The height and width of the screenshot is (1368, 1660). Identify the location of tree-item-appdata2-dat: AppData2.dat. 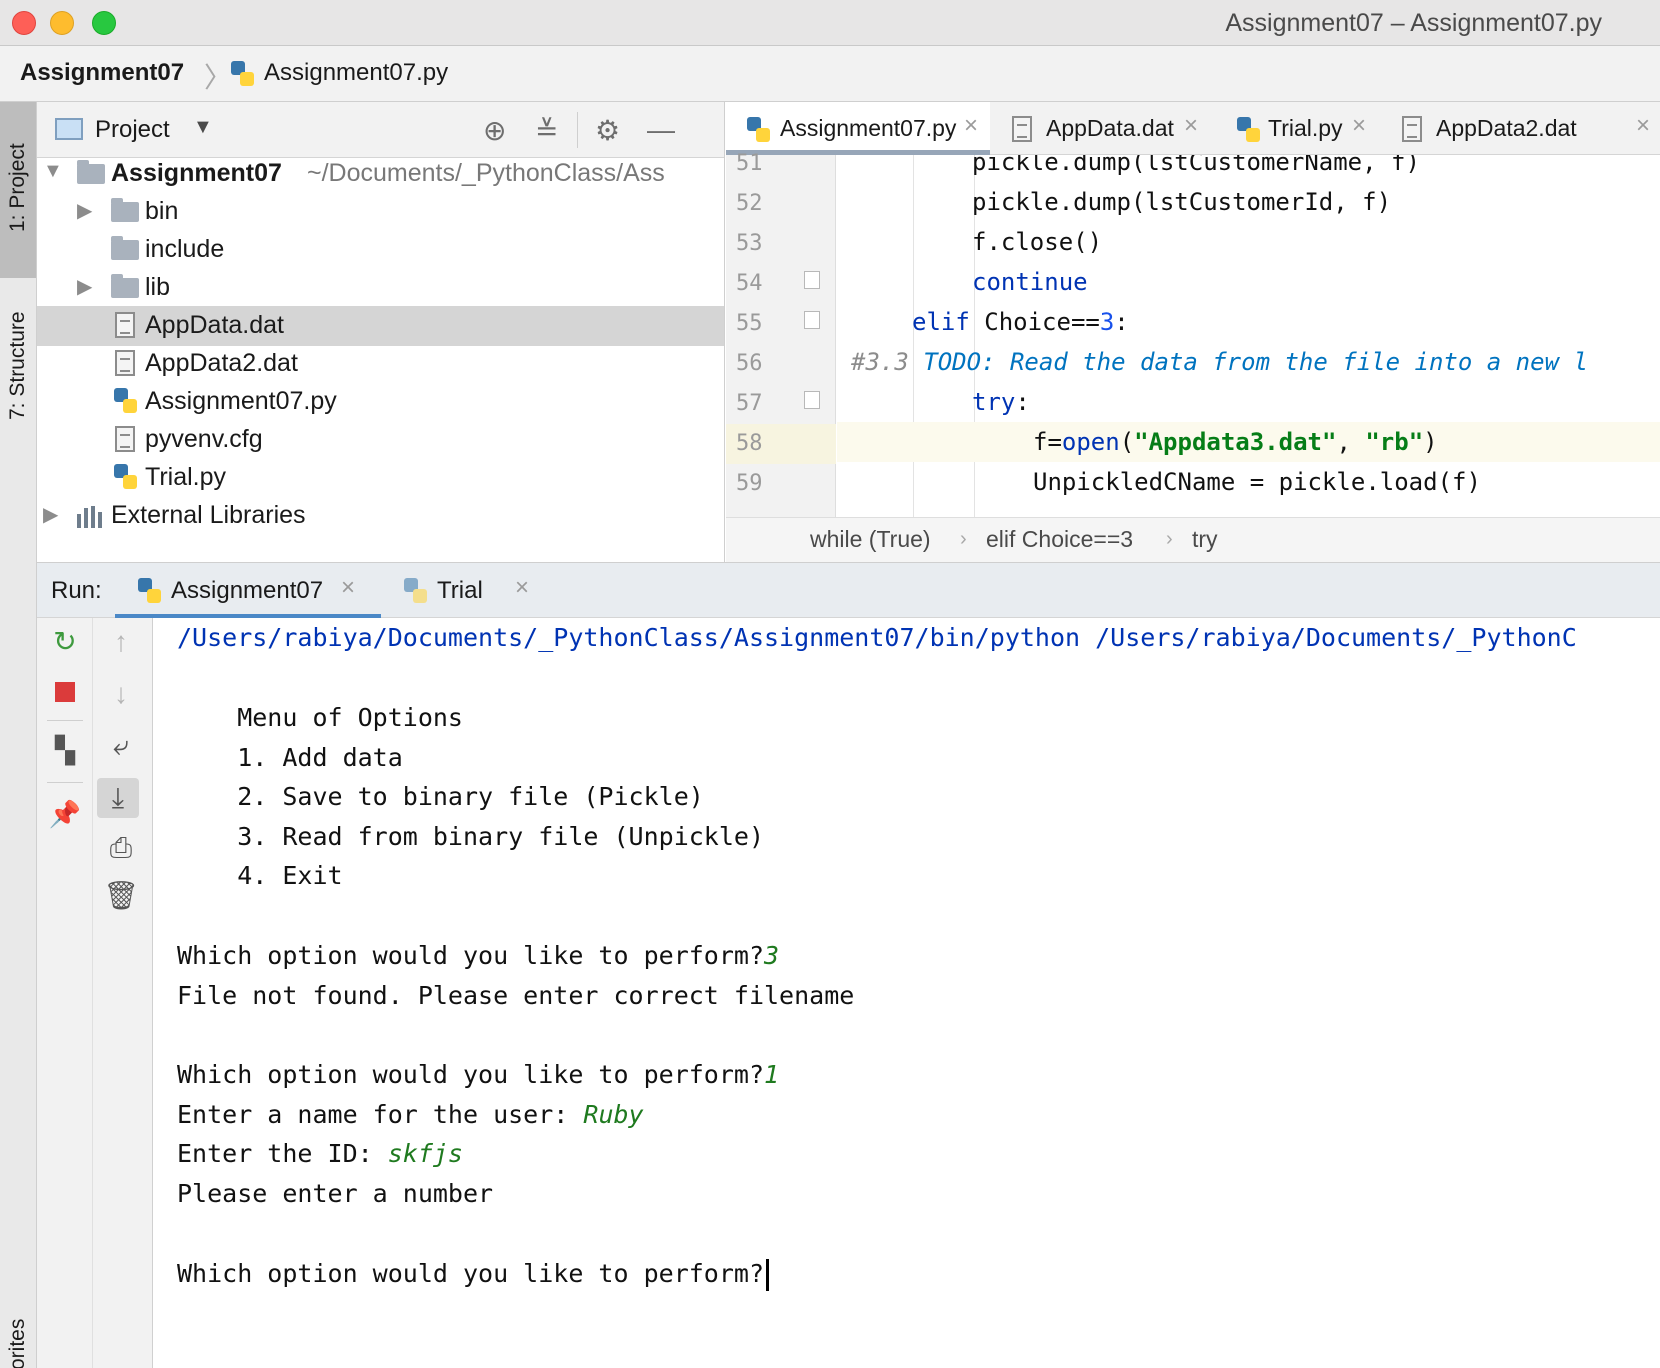
(380, 364).